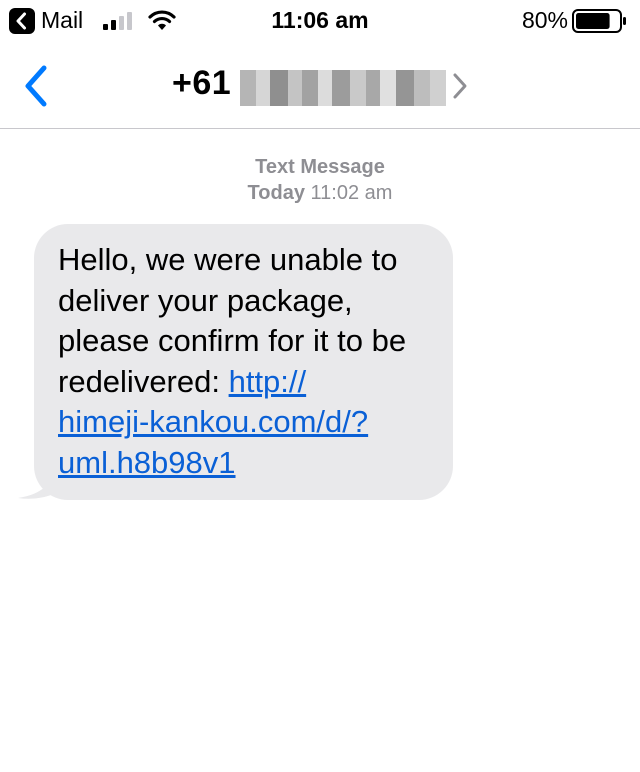 The width and height of the screenshot is (640, 772). I want to click on status-bar: Mail 11:06 am 80%, so click(320, 21).